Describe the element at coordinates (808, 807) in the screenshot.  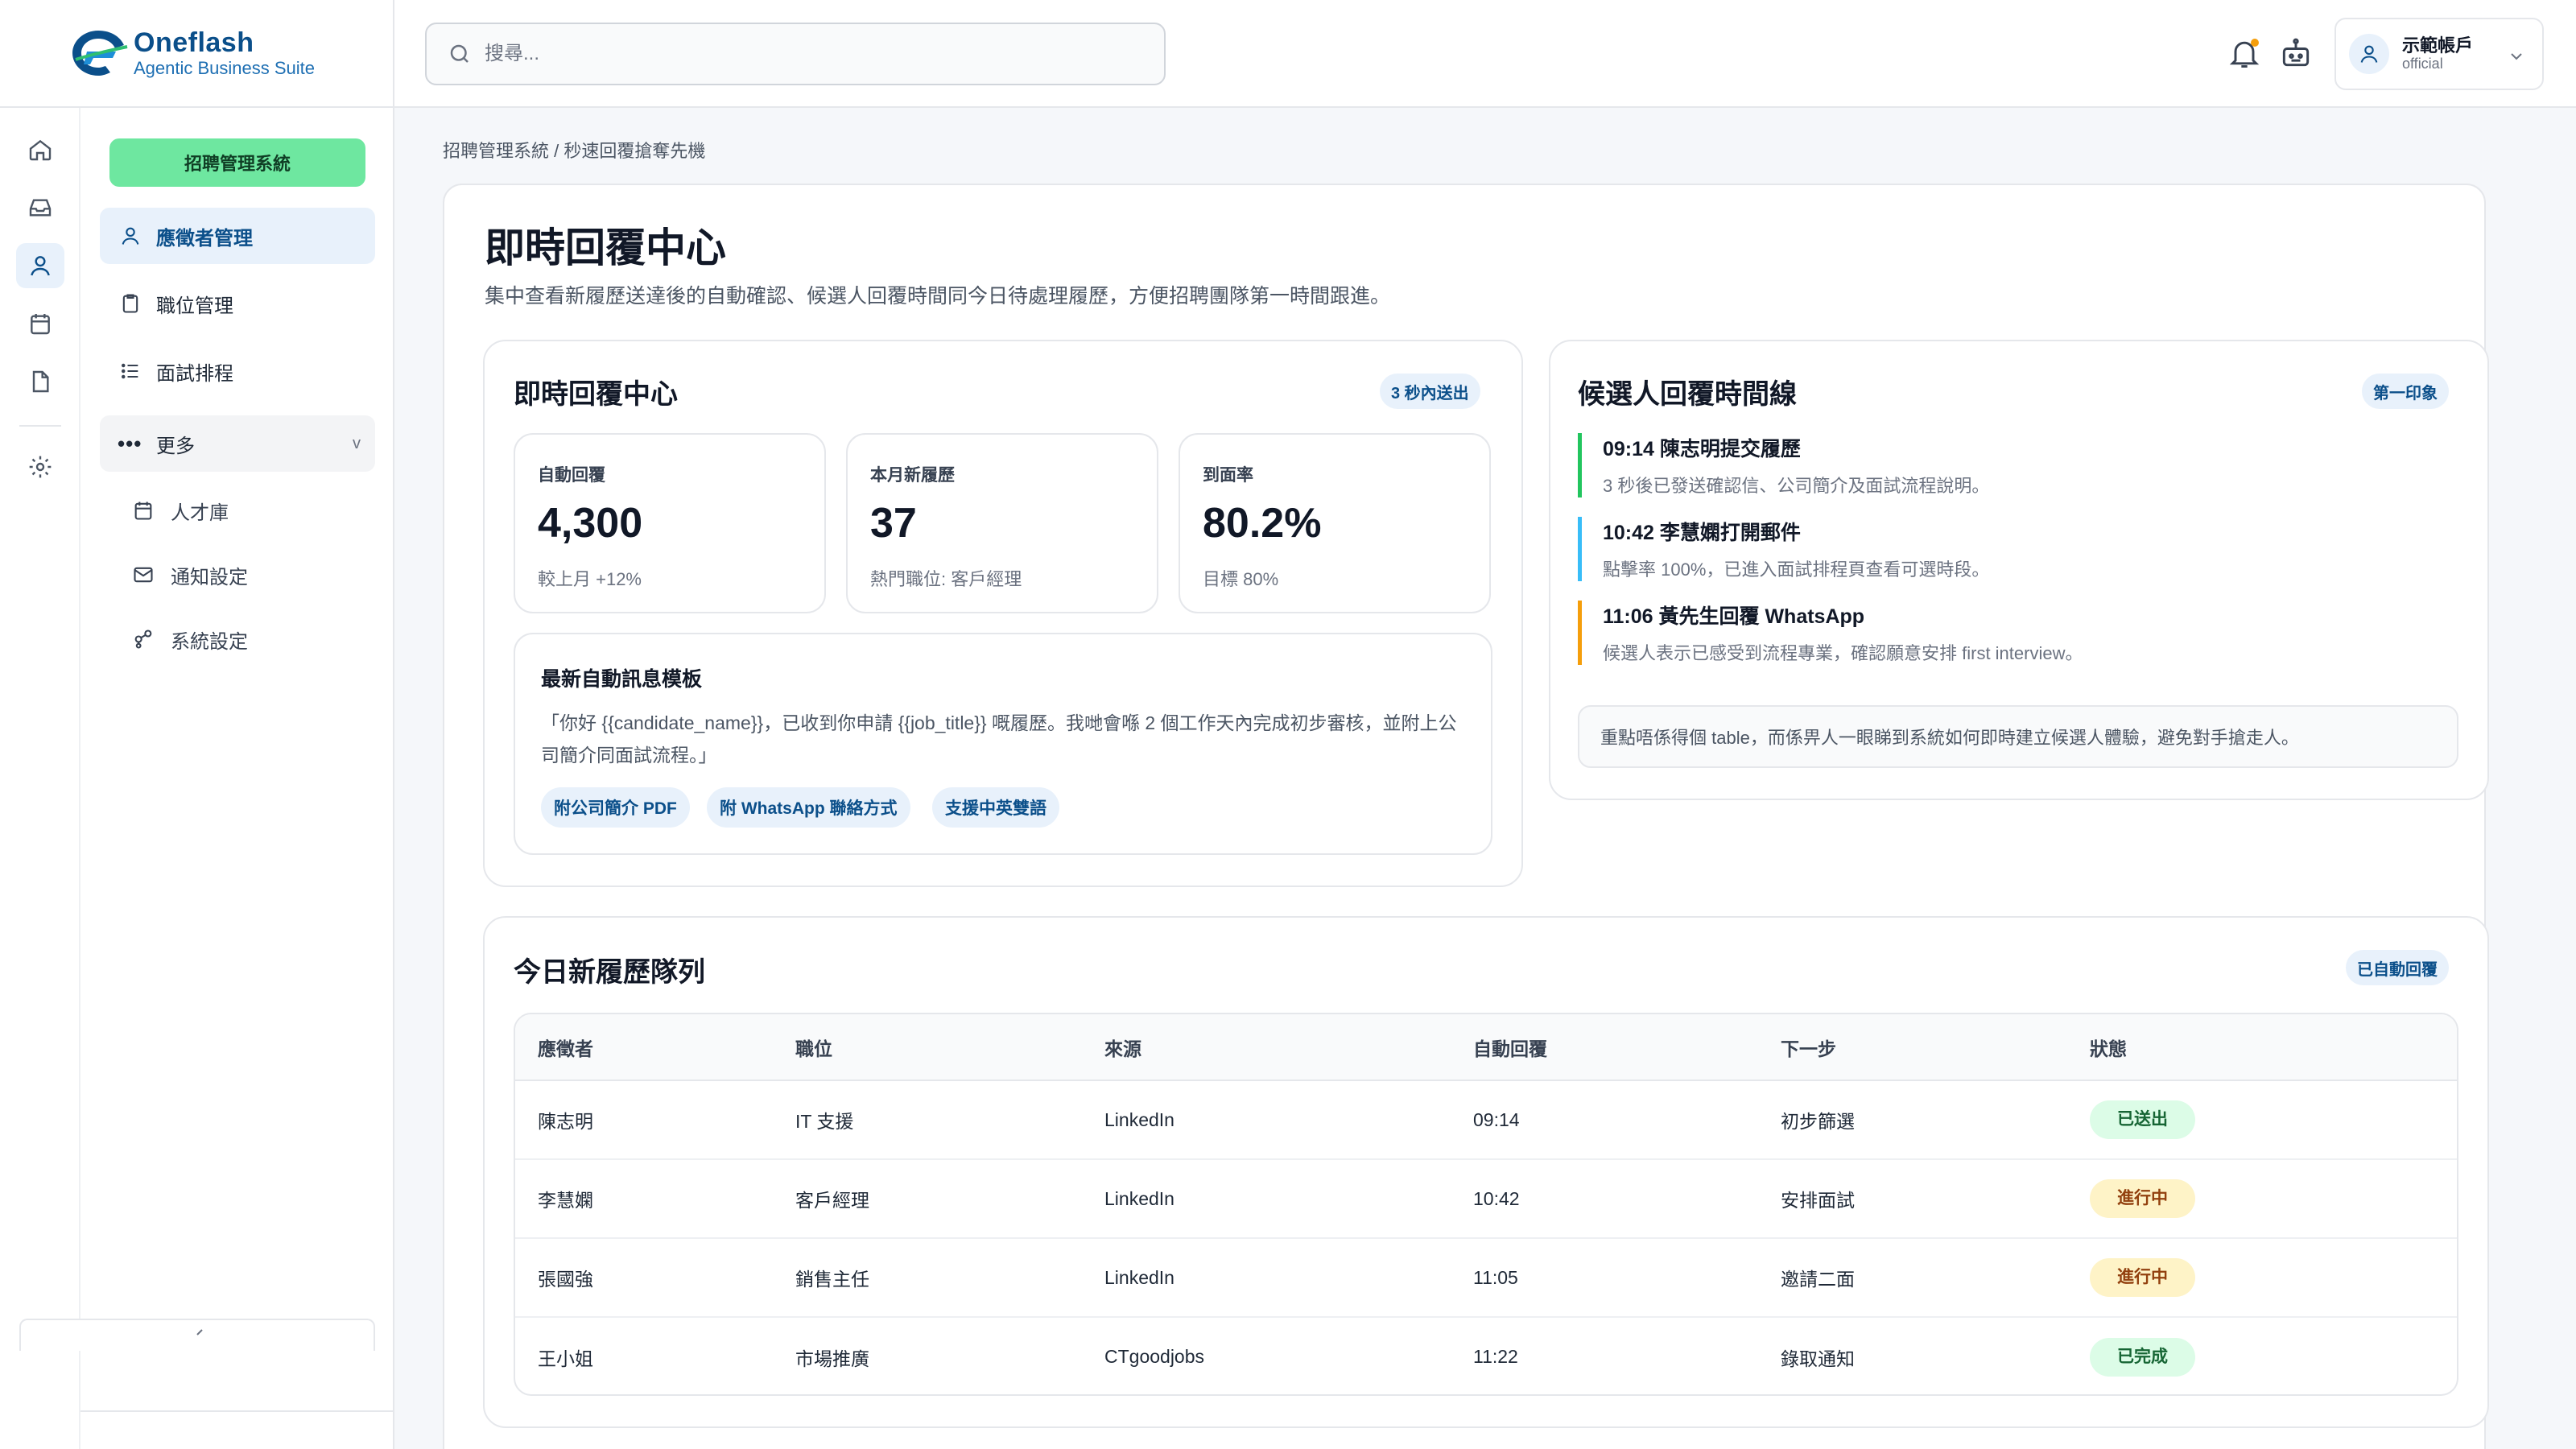
I see `template-chip-whatsapp: 附 WhatsApp 聯絡方式` at that location.